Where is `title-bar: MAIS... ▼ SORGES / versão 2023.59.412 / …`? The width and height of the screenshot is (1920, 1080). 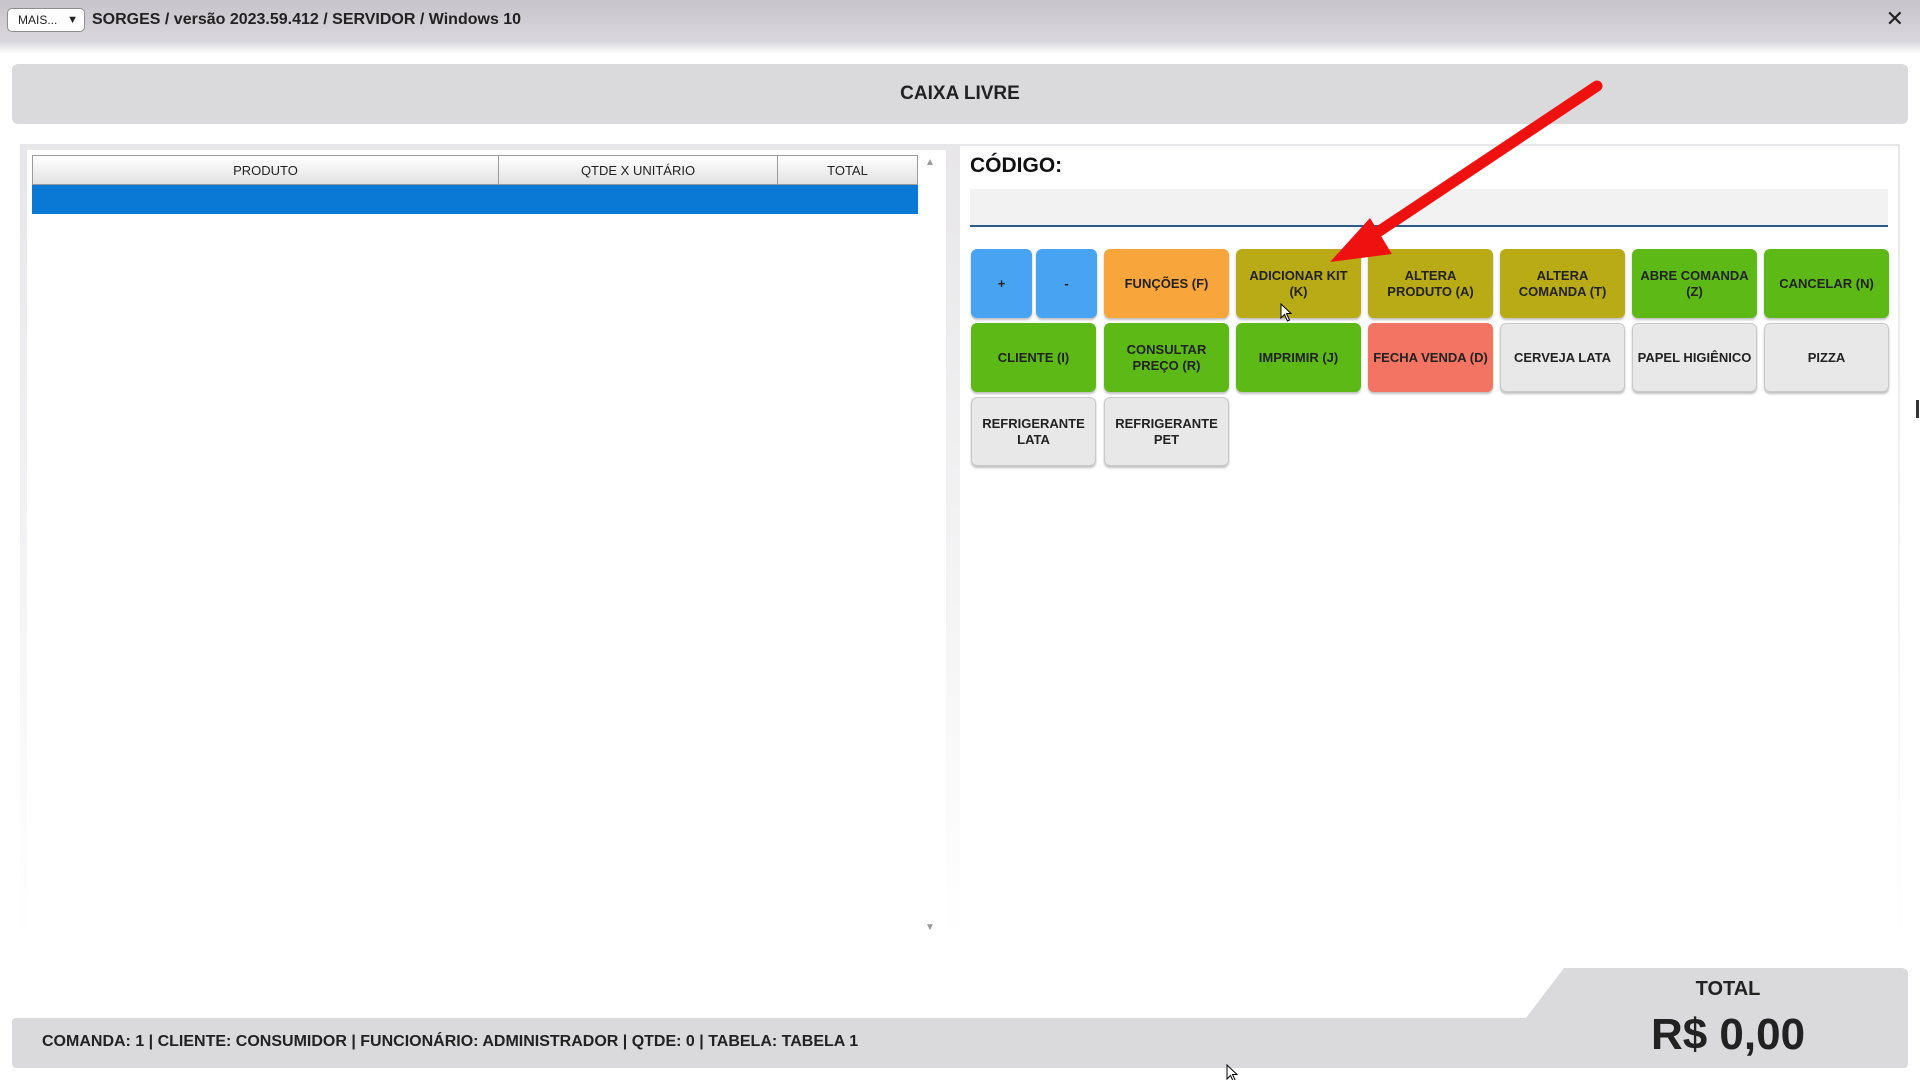 title-bar: MAIS... ▼ SORGES / versão 2023.59.412 / … is located at coordinates (960, 20).